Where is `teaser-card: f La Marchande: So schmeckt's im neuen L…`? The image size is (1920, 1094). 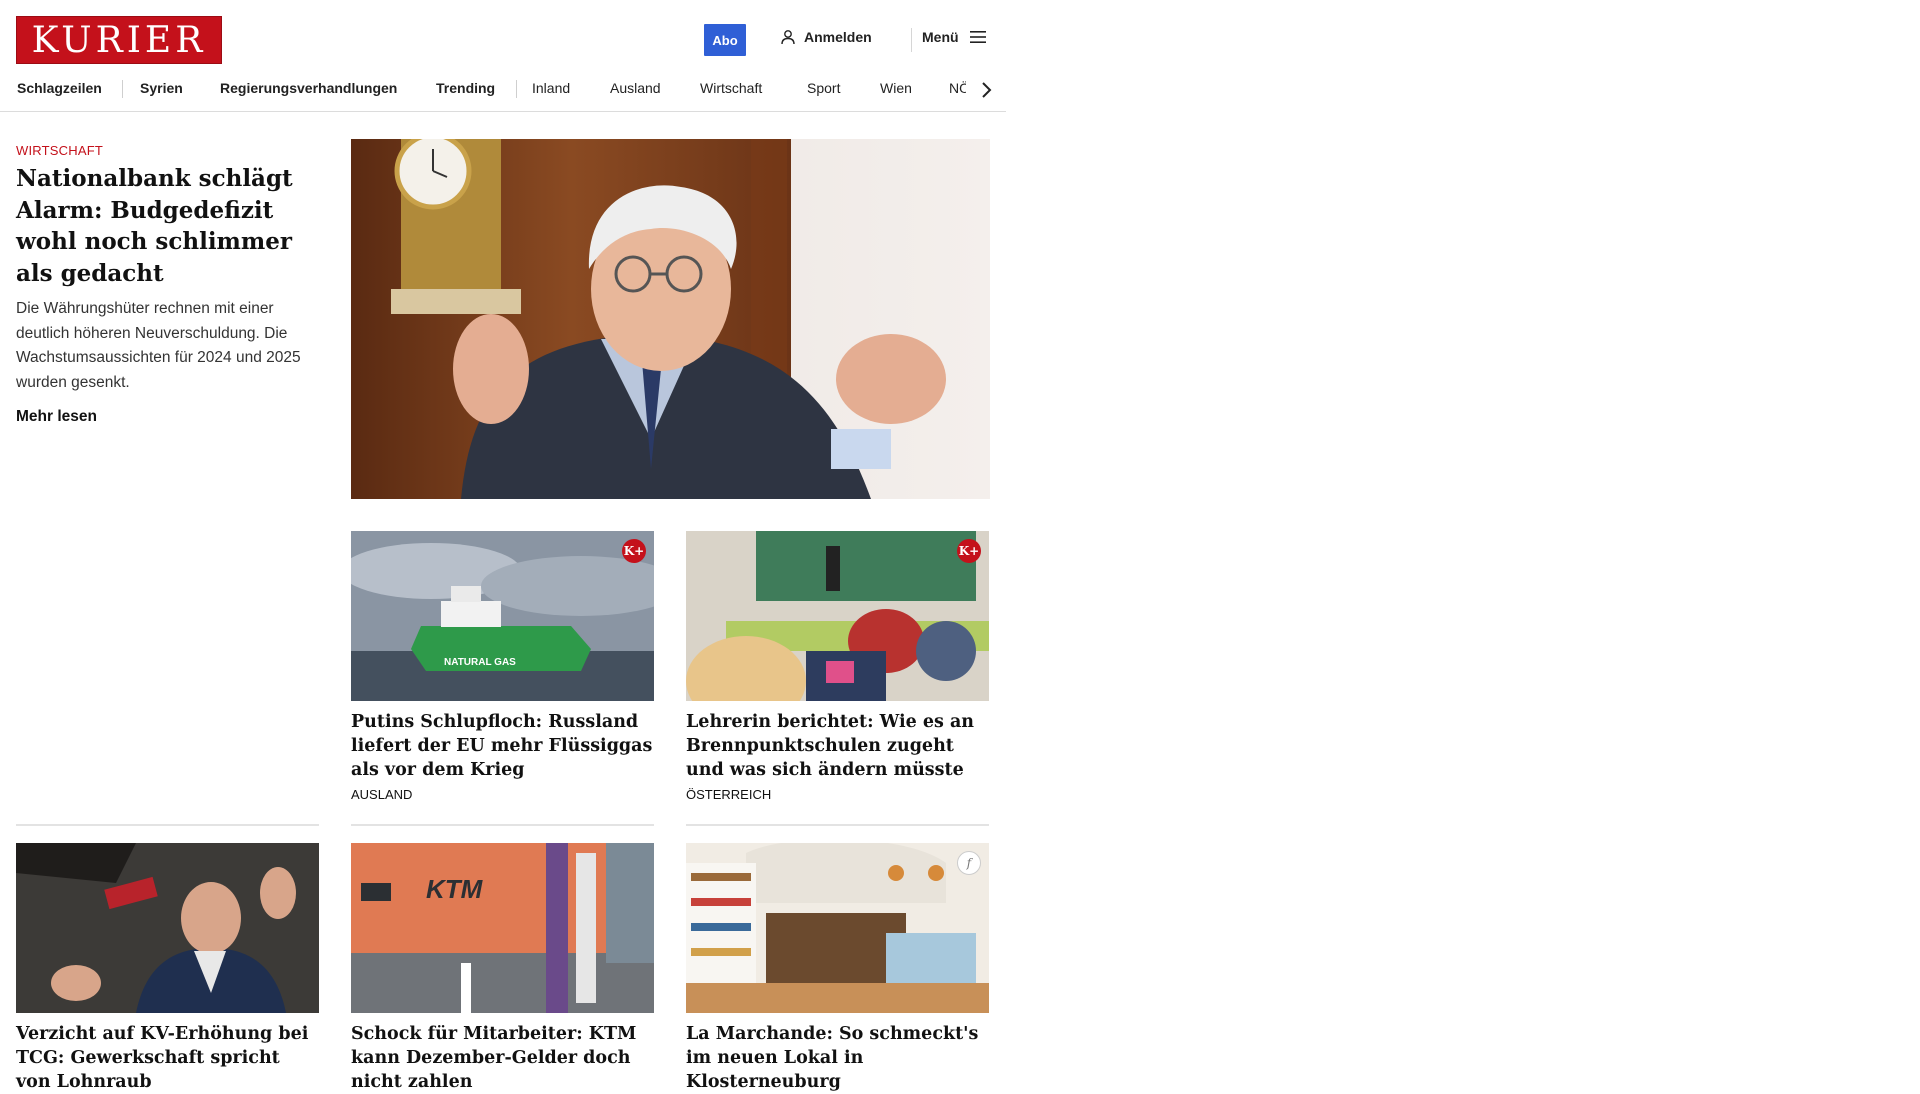 teaser-card: f La Marchande: So schmeckt's im neuen L… is located at coordinates (837, 968).